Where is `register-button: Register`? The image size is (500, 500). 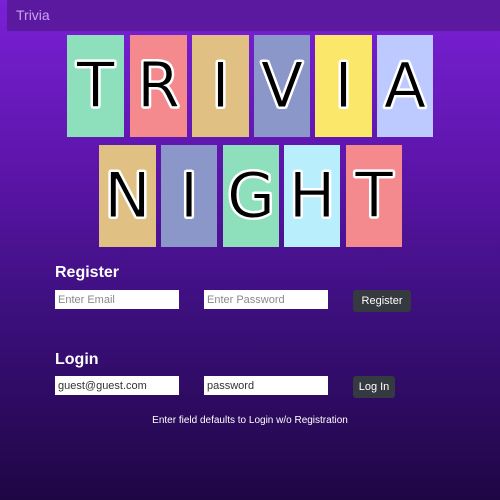
register-button: Register is located at coordinates (382, 301).